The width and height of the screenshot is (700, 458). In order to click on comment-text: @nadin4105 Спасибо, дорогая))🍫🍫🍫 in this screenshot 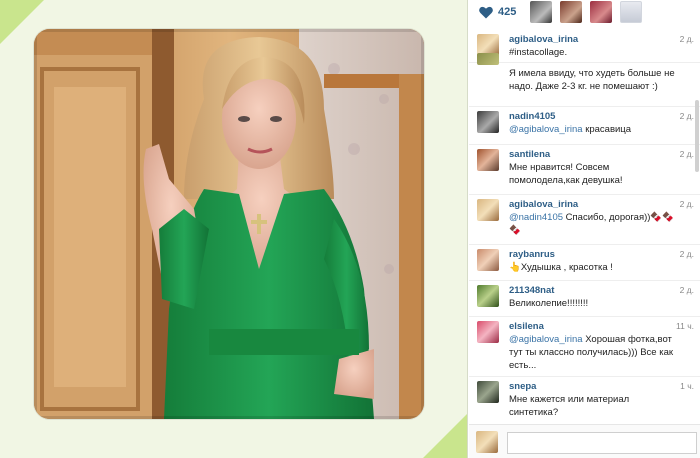, I will do `click(592, 224)`.